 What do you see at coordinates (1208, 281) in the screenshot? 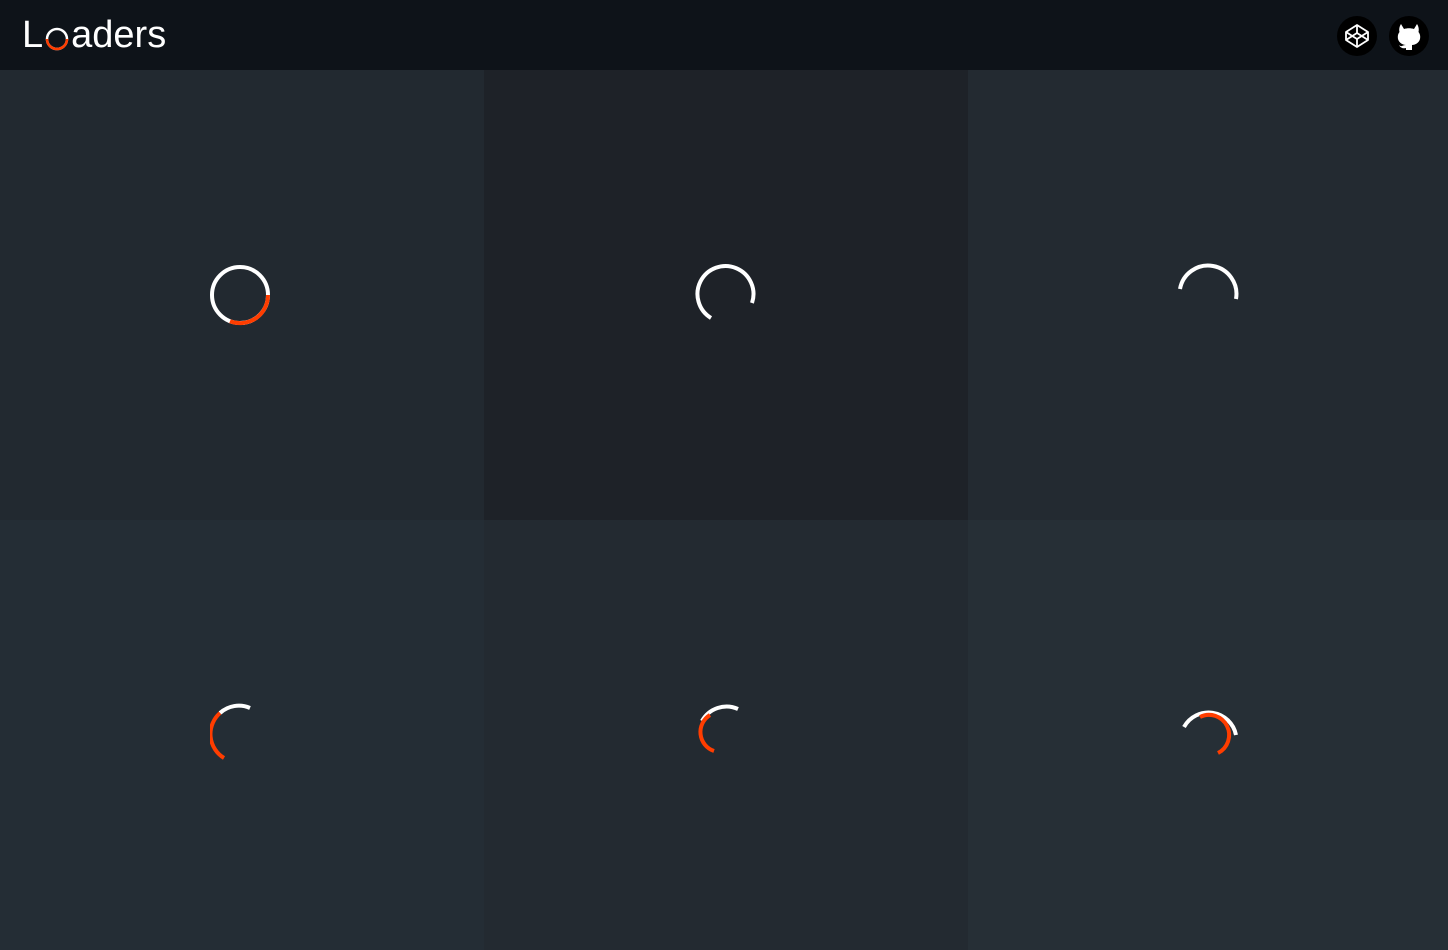
I see `loader-3-spinner` at bounding box center [1208, 281].